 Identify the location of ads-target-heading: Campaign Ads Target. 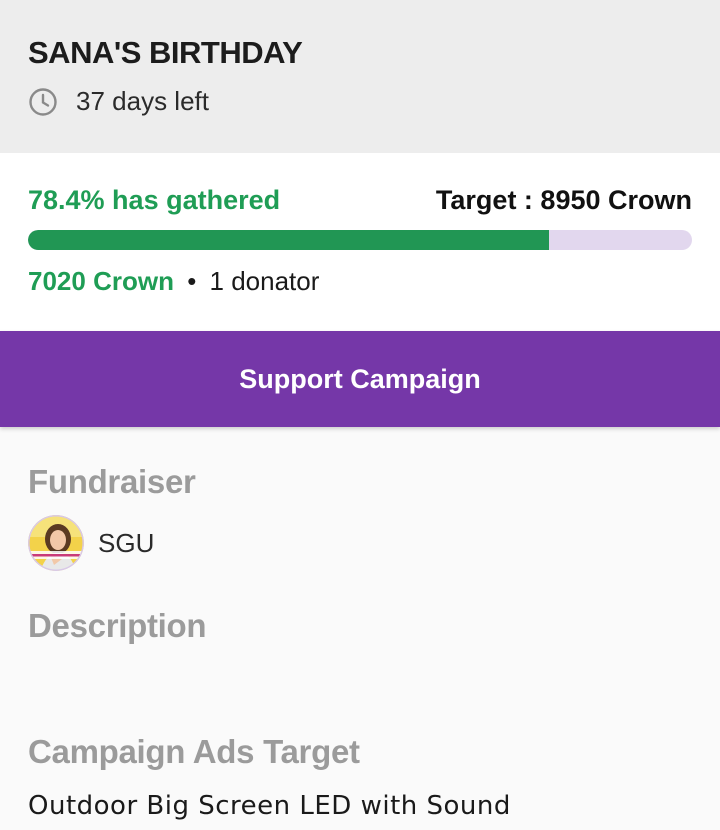
(194, 751).